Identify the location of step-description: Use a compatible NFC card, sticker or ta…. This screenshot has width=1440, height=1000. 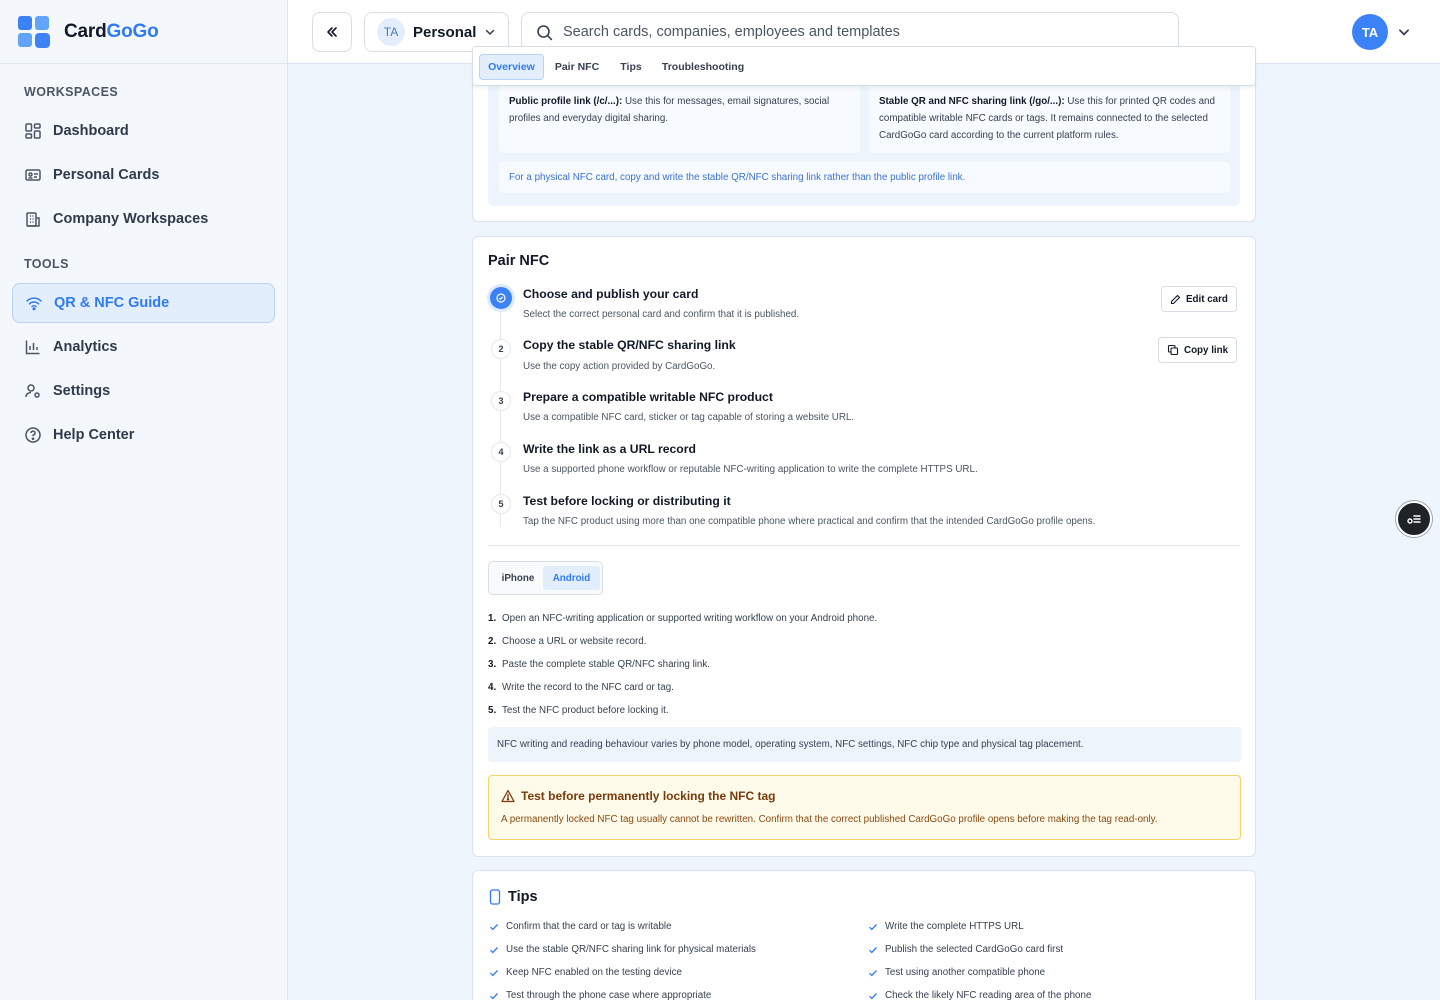
(689, 417).